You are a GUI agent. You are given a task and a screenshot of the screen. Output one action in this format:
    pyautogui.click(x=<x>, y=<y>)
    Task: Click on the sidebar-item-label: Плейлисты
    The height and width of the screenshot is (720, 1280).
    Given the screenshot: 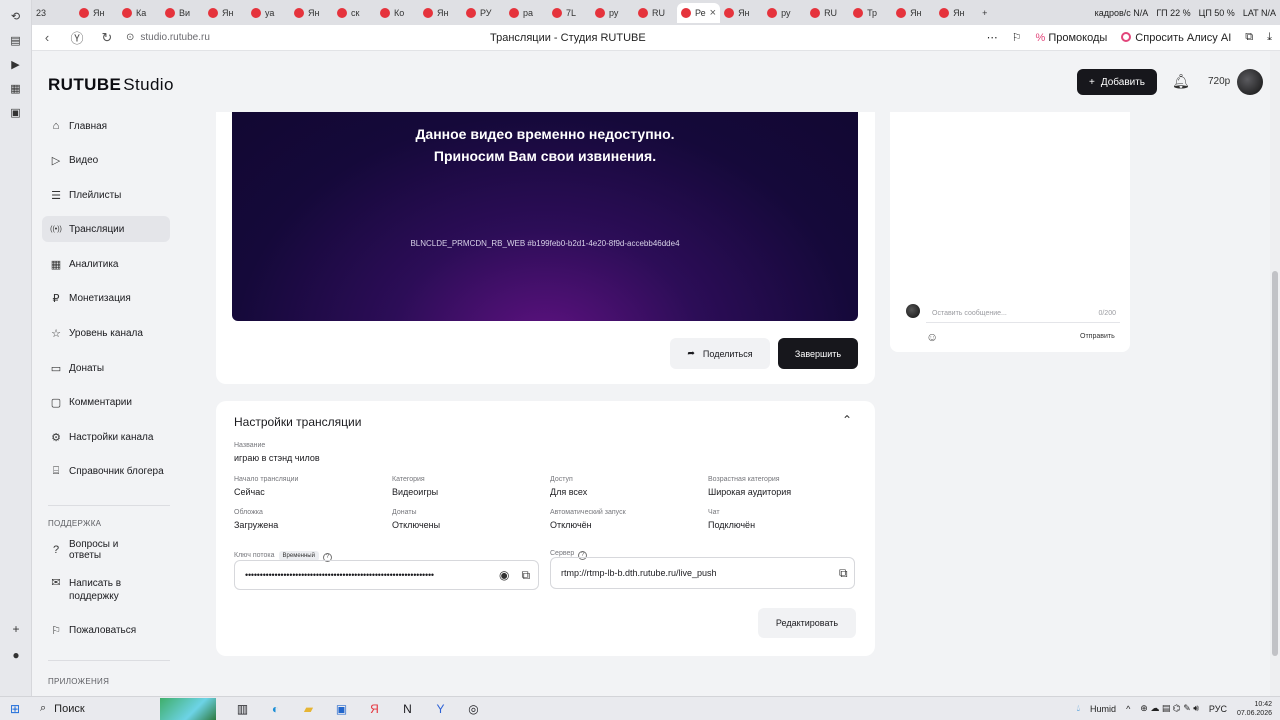 What is the action you would take?
    pyautogui.click(x=95, y=195)
    